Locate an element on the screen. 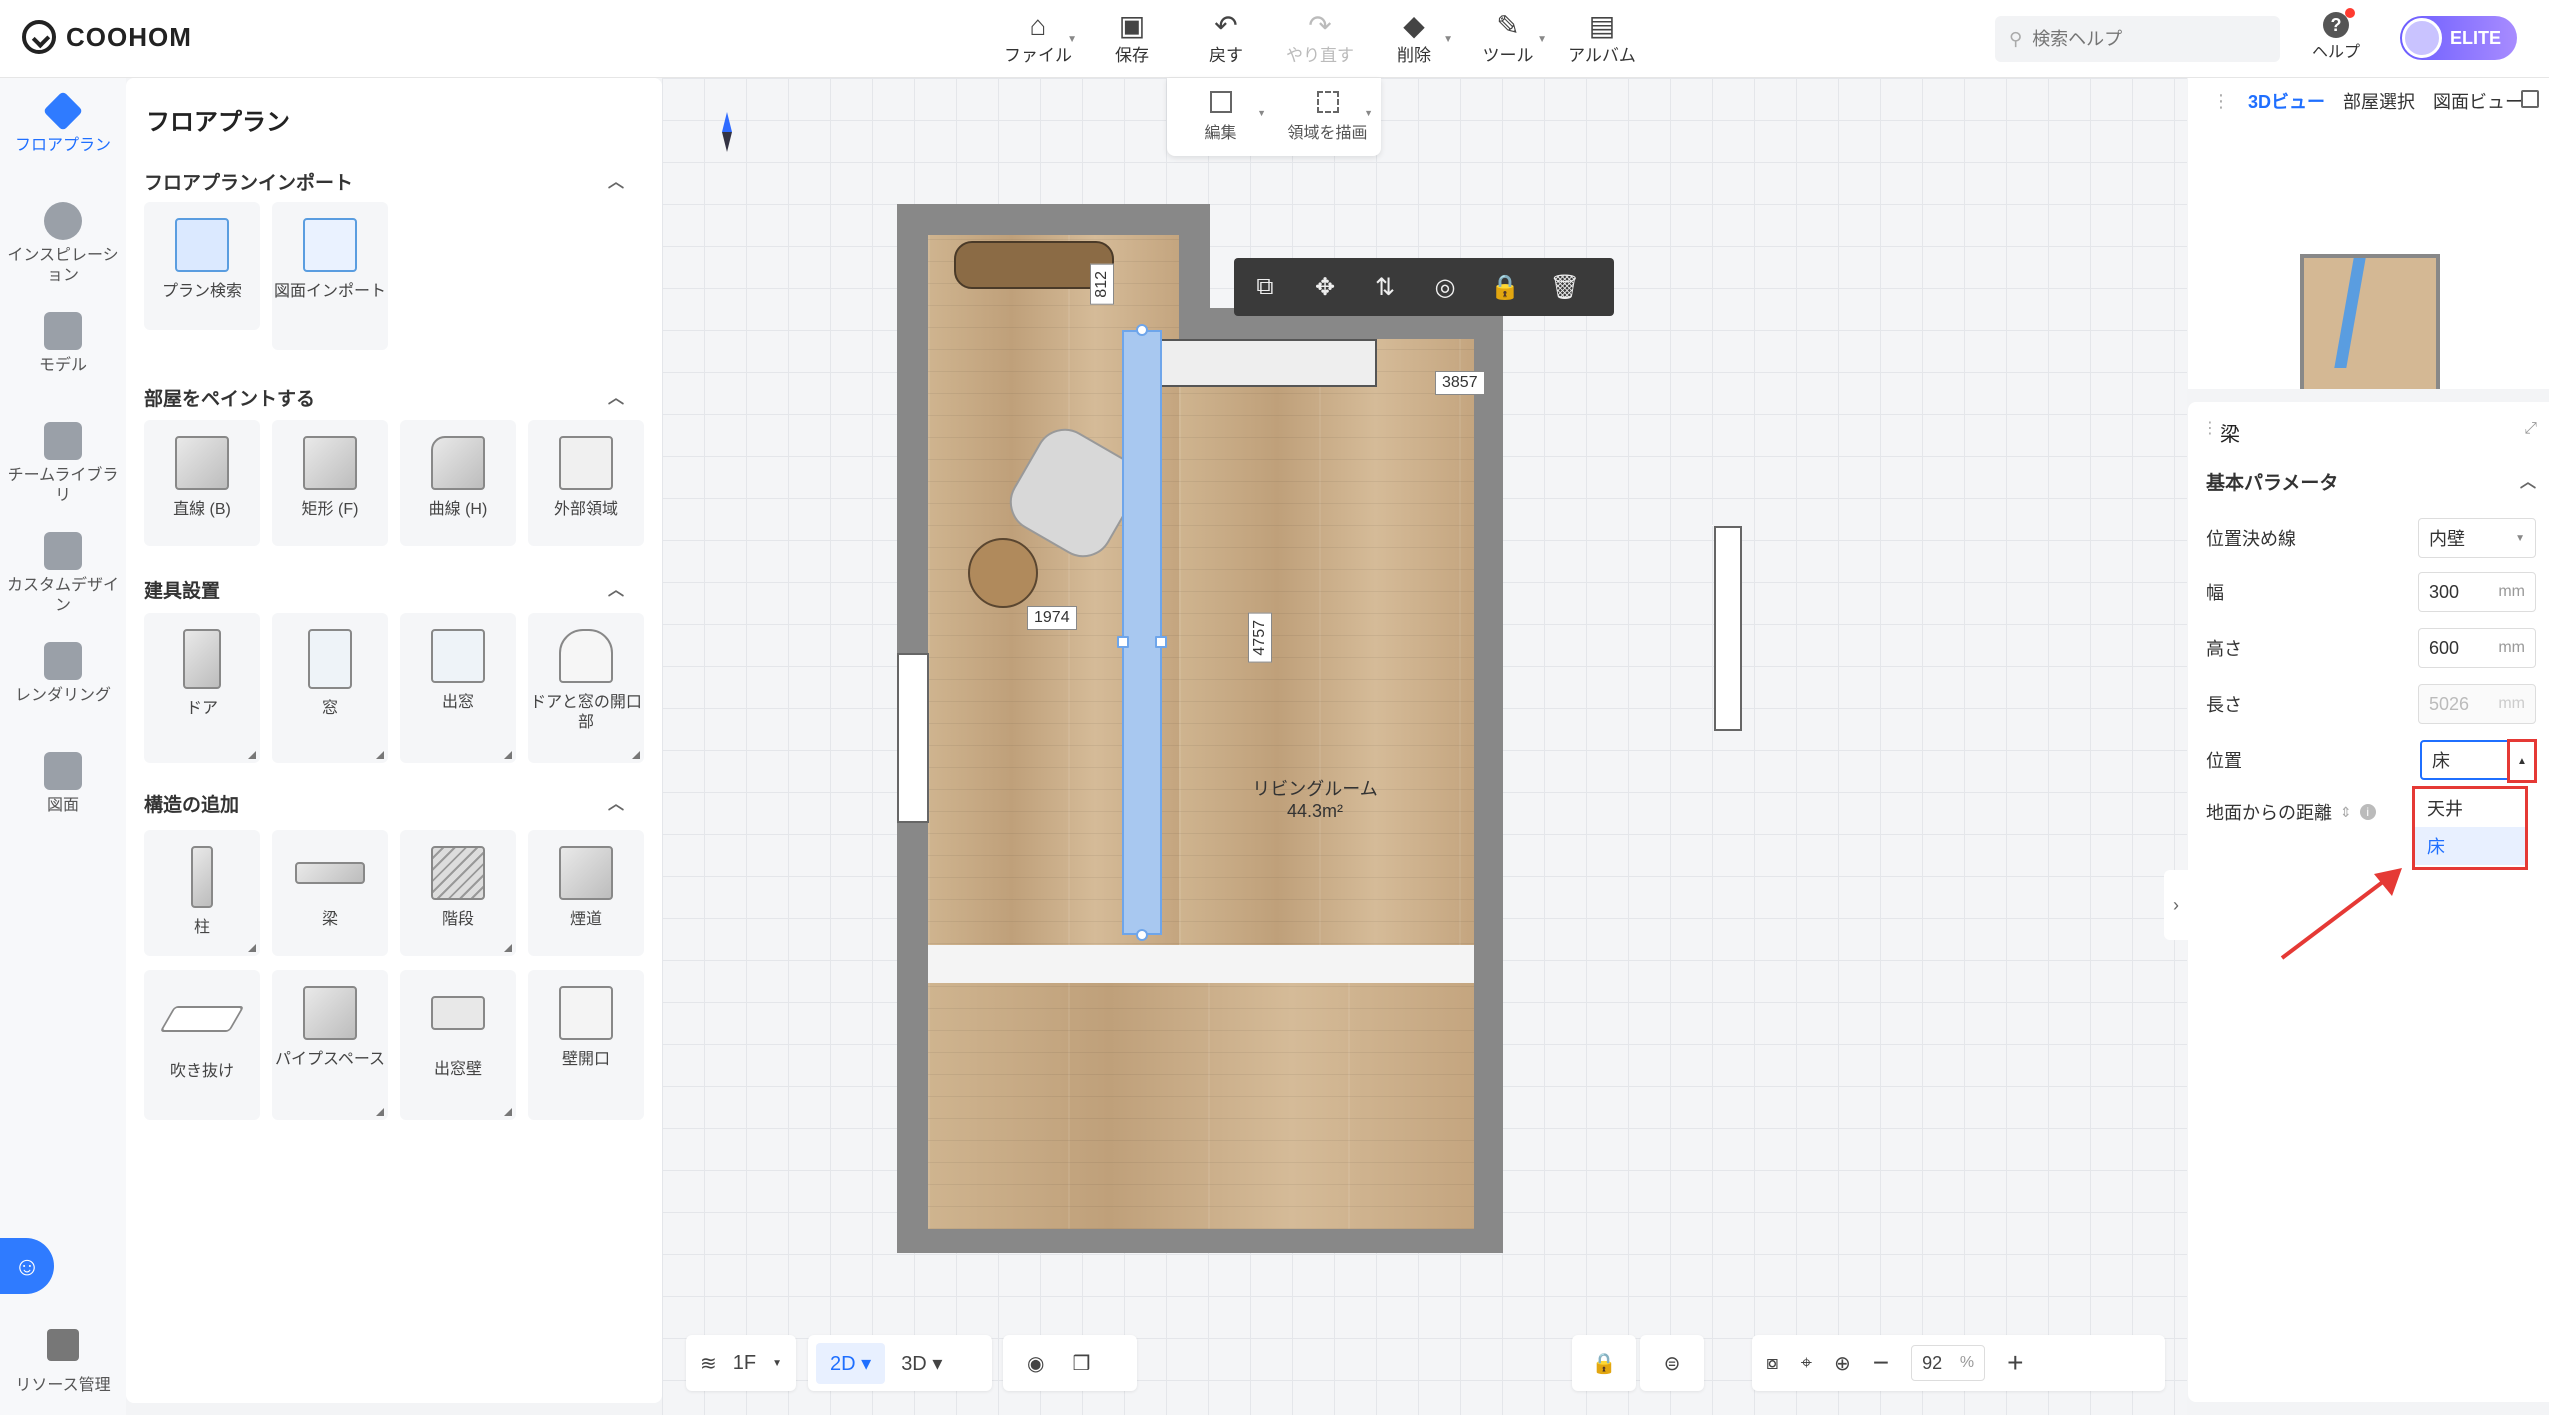 This screenshot has height=1415, width=2549. nav-custom-design: カスタムデザイン is located at coordinates (63, 573).